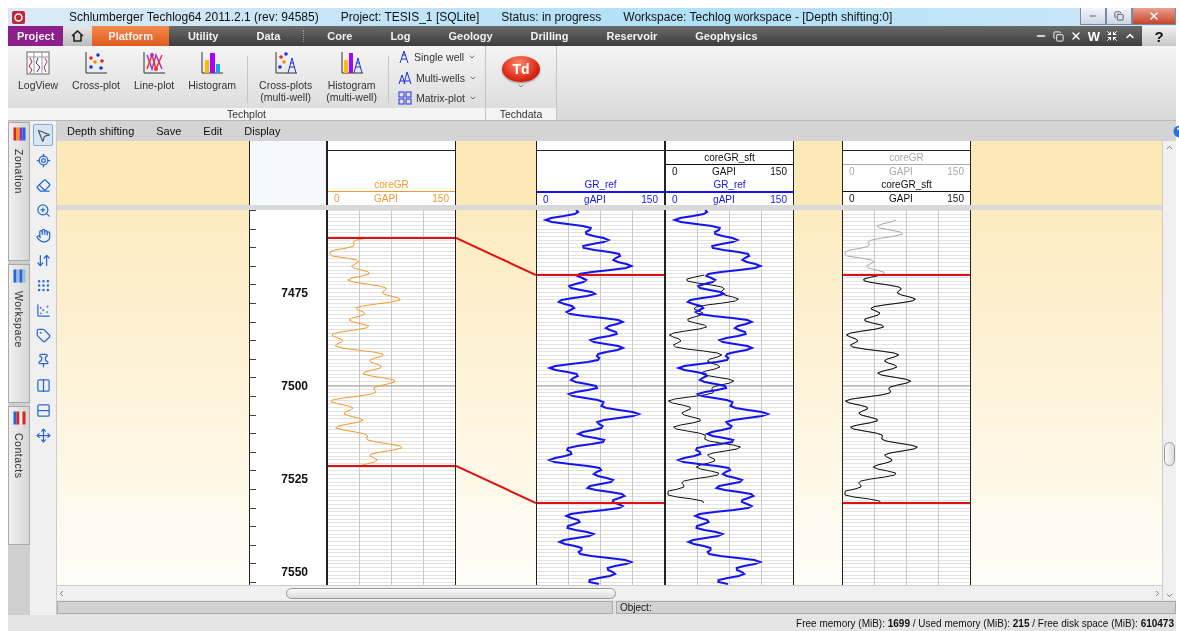 This screenshot has width=1179, height=631. I want to click on menu-tab: Reservoir, so click(632, 36).